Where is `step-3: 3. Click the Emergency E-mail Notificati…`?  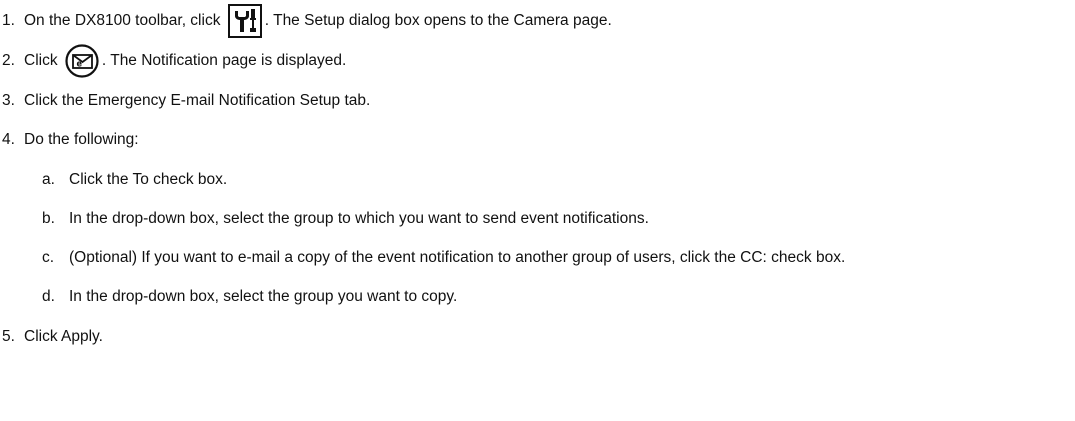
step-3: 3. Click the Emergency E-mail Notificati… is located at coordinates (185, 101).